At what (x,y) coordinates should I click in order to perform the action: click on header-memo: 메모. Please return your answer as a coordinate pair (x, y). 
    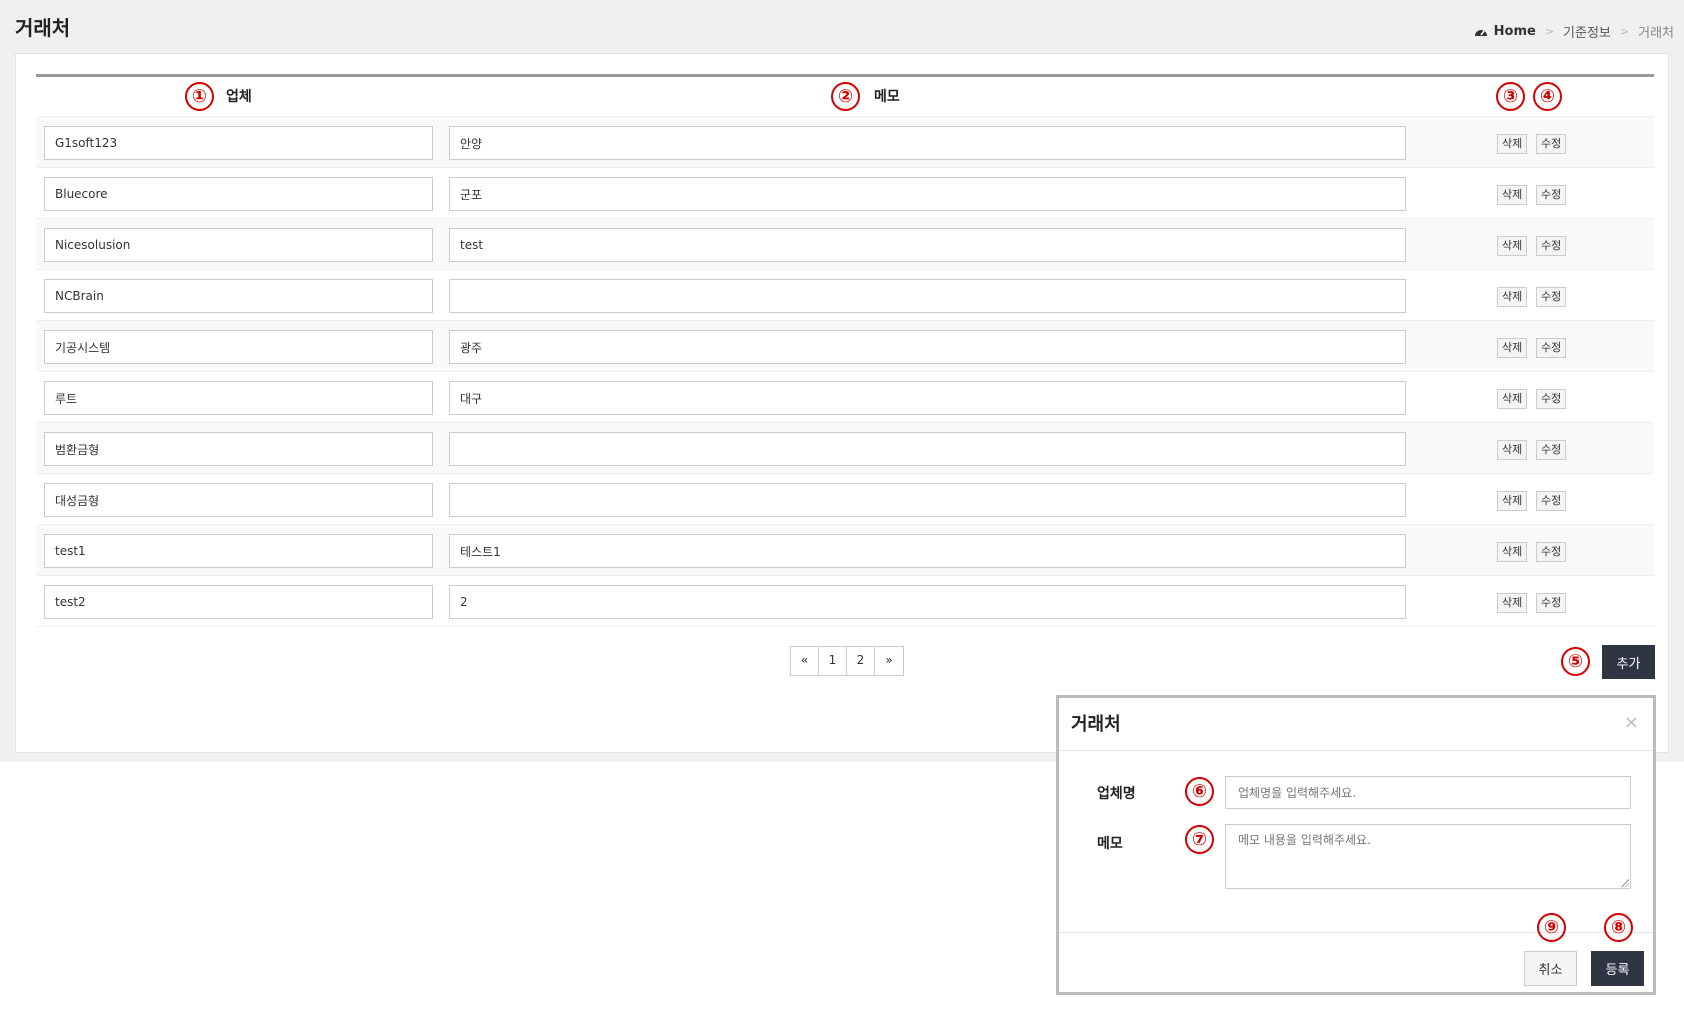
    Looking at the image, I should click on (887, 97).